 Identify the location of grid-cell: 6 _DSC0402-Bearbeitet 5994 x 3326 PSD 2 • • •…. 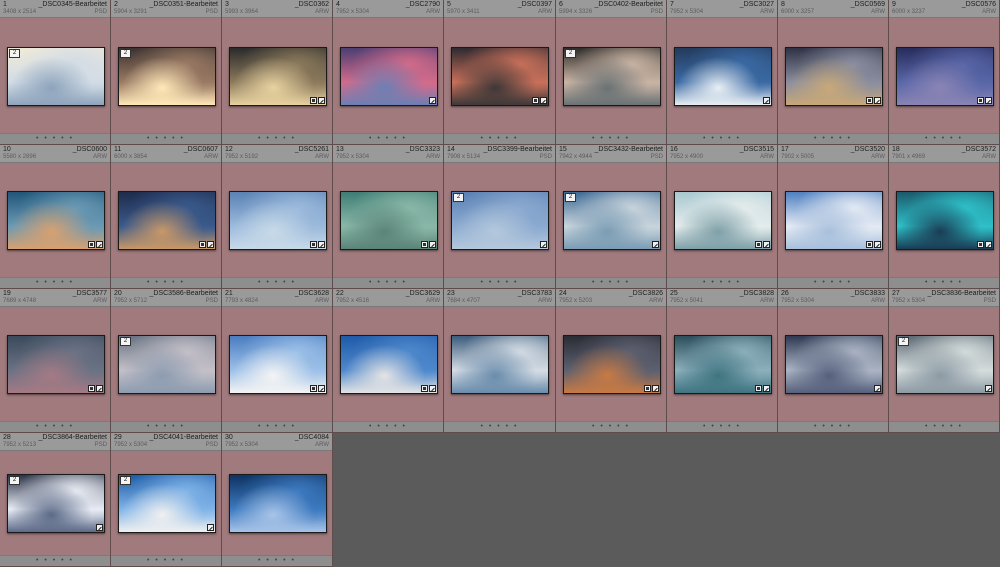
(611, 72).